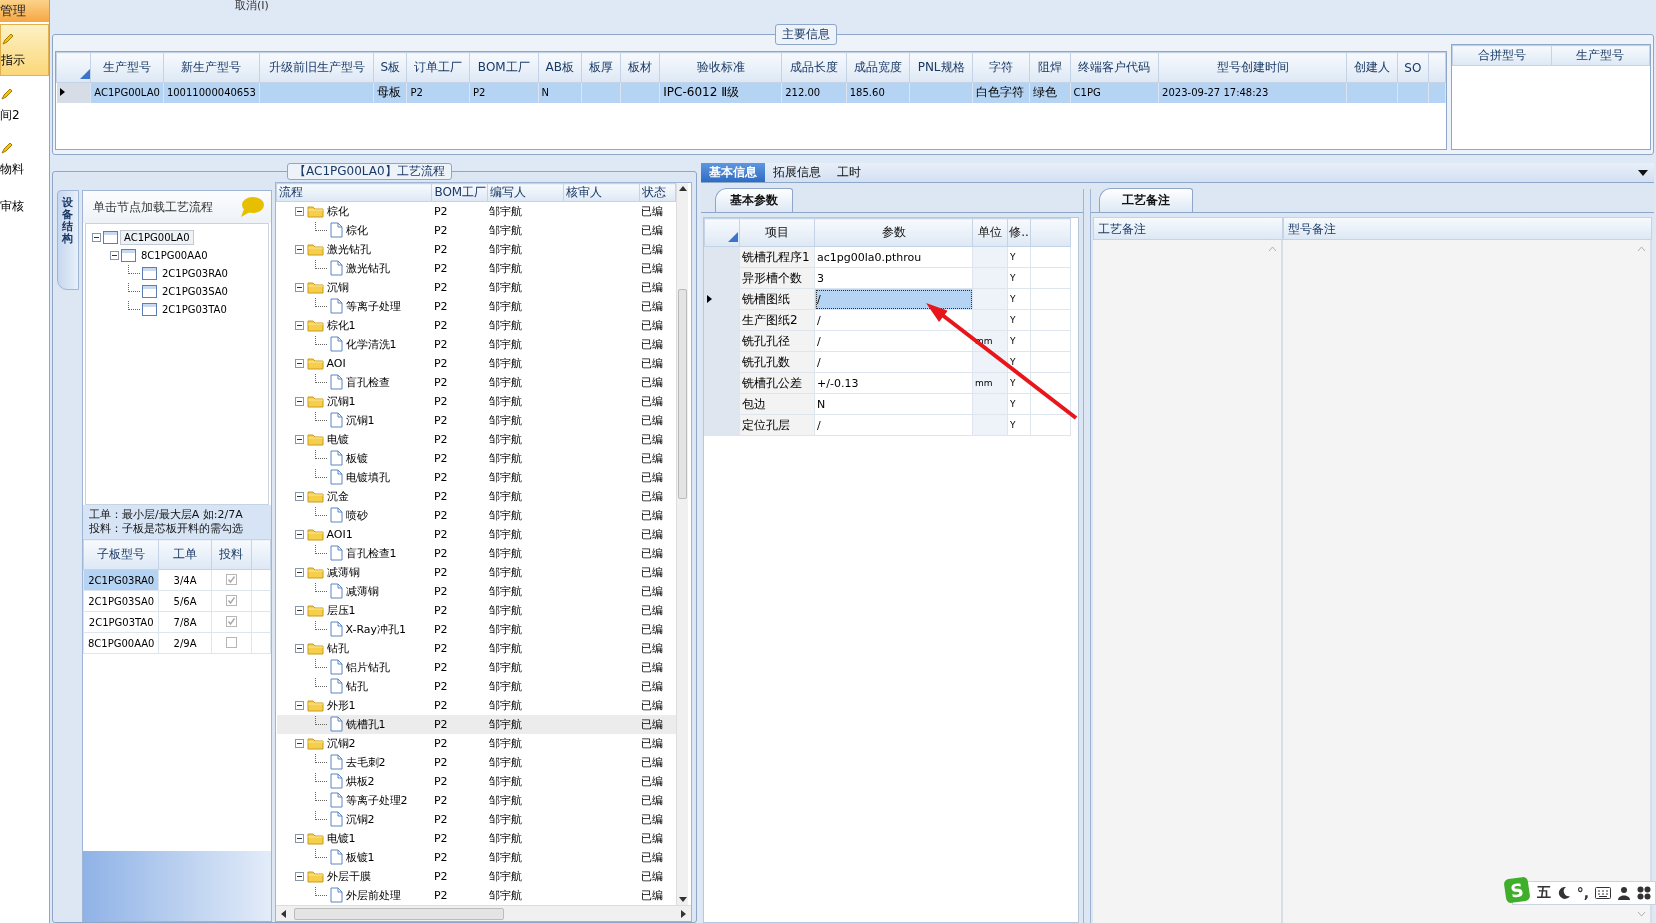  What do you see at coordinates (476, 629) in the screenshot?
I see `table-row: X-Ray冲孔1 P2 邹宇航 已编` at bounding box center [476, 629].